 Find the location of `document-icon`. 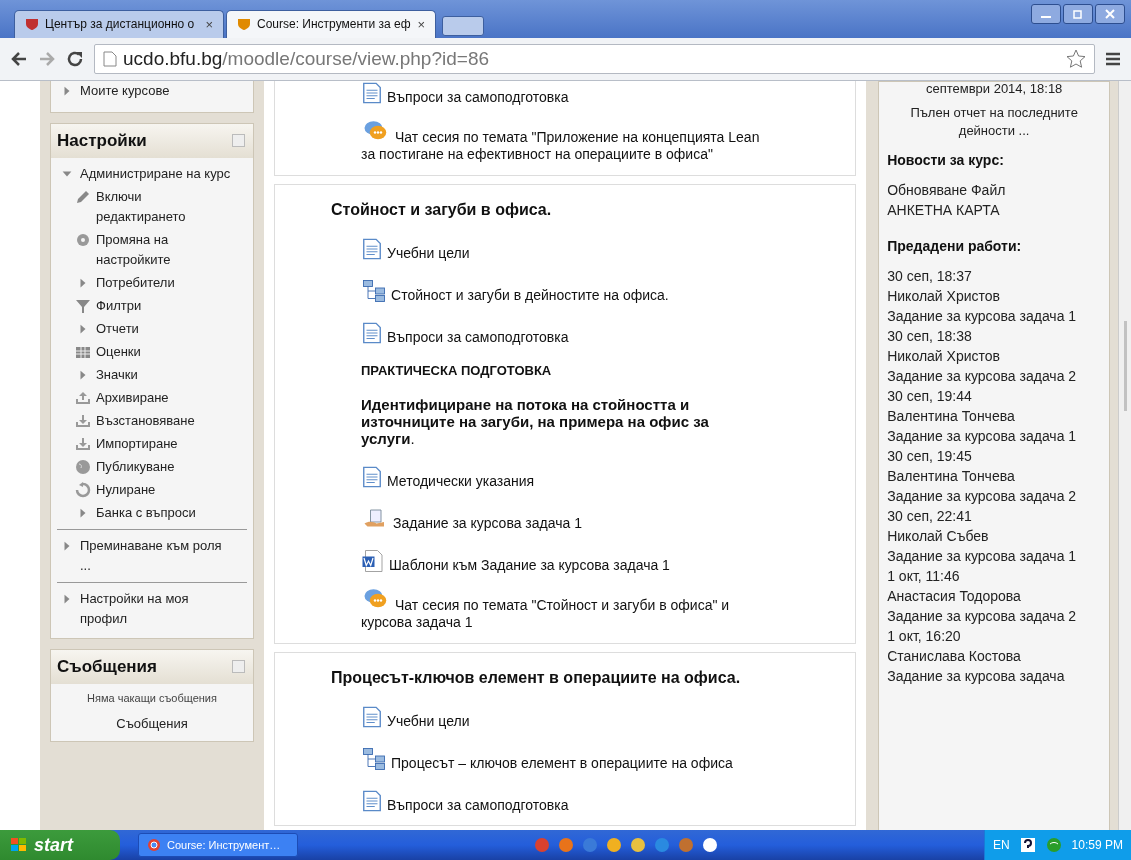

document-icon is located at coordinates (373, 560).